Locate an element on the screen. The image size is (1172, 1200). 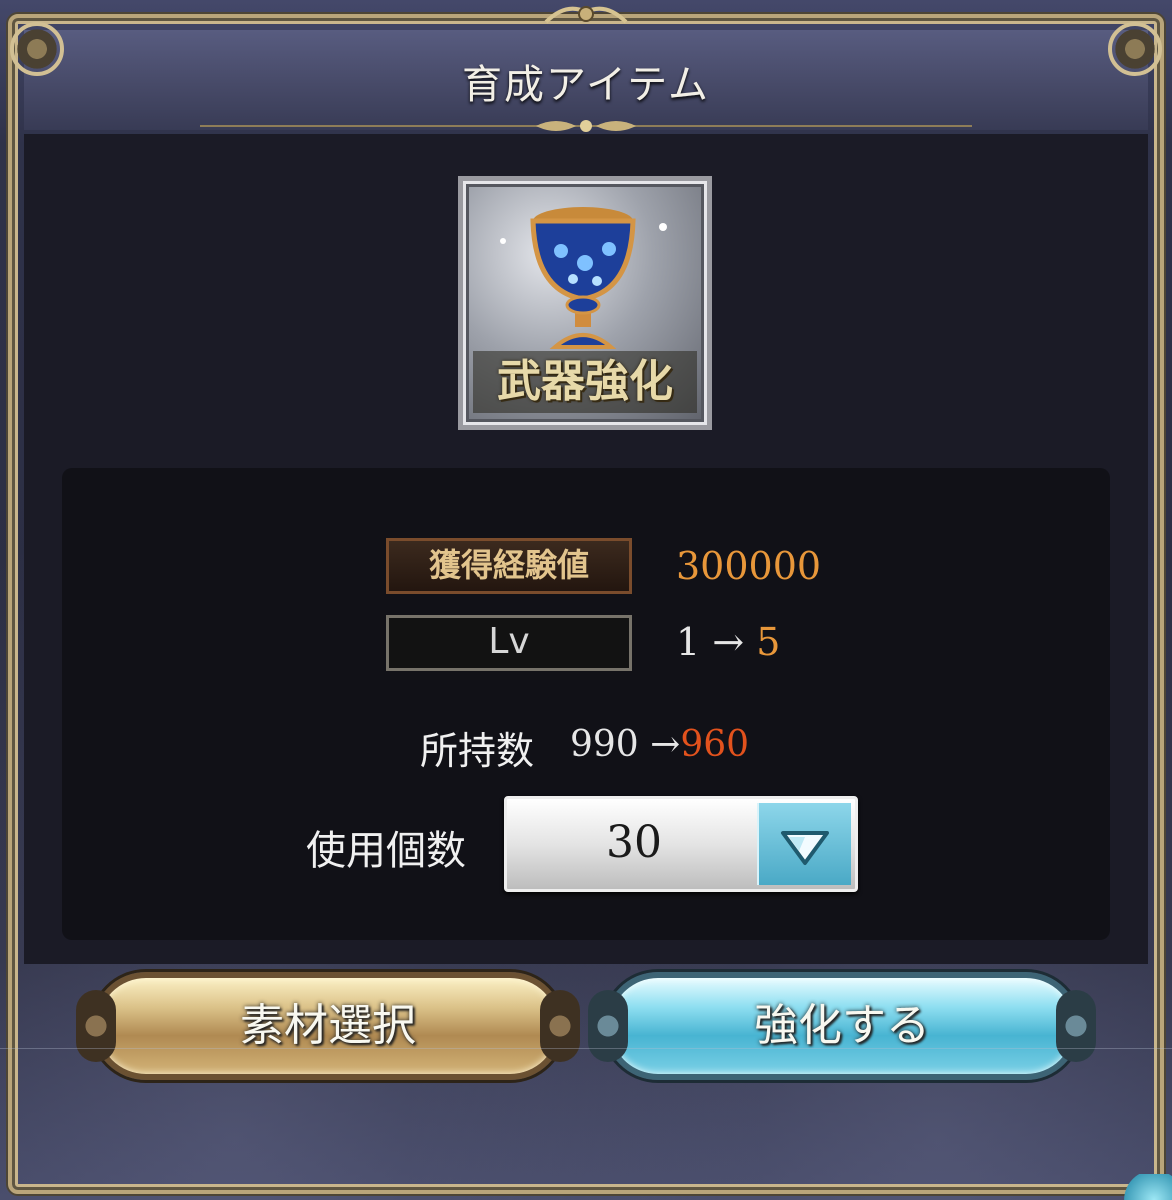
item-caption: 武器強化 is located at coordinates (585, 382).